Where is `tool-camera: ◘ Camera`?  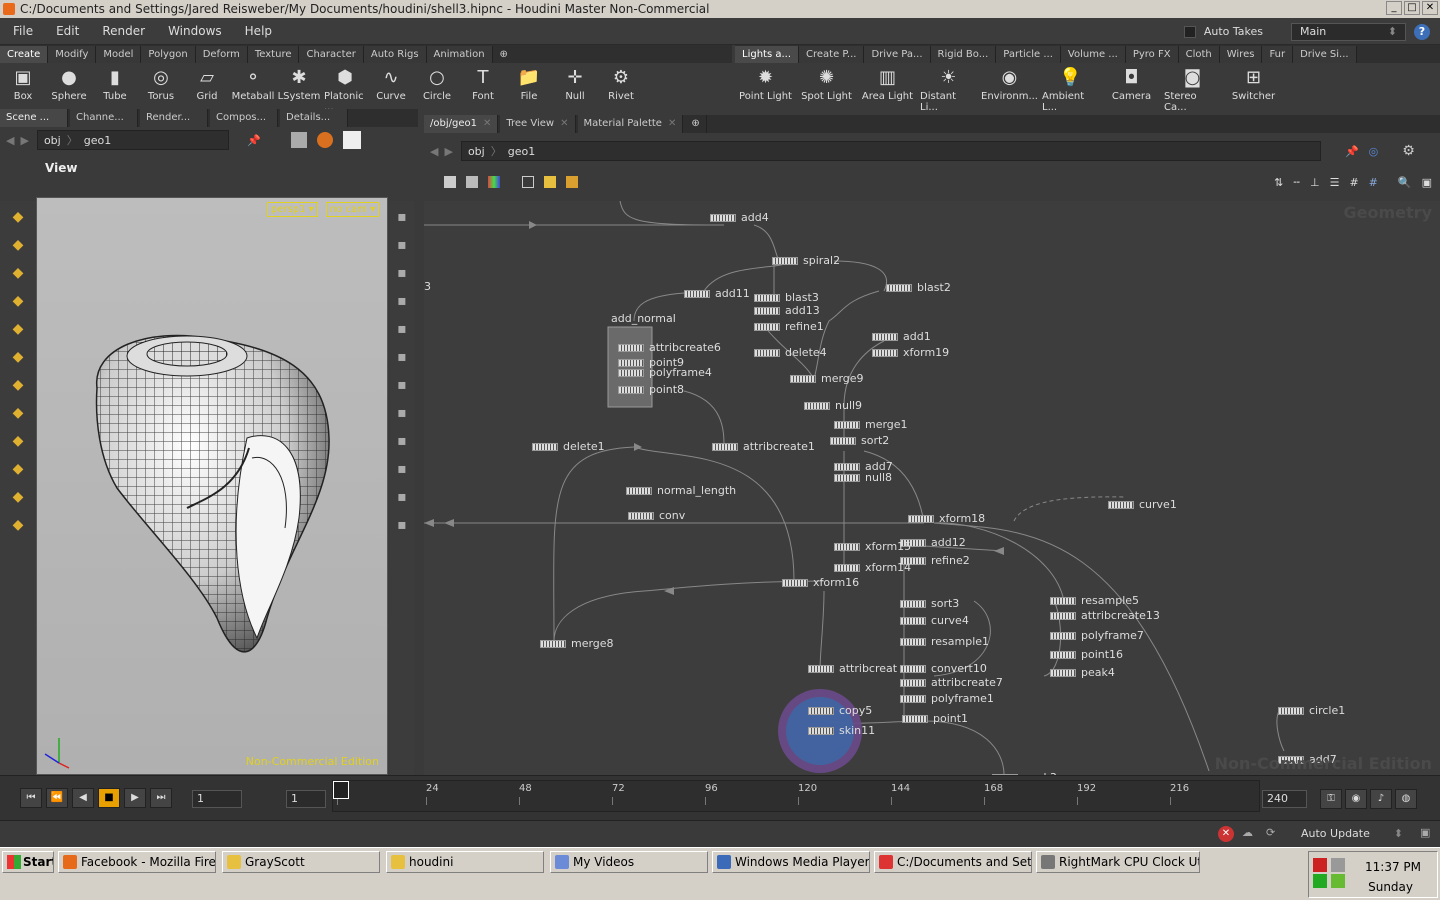 tool-camera: ◘ Camera is located at coordinates (1131, 84).